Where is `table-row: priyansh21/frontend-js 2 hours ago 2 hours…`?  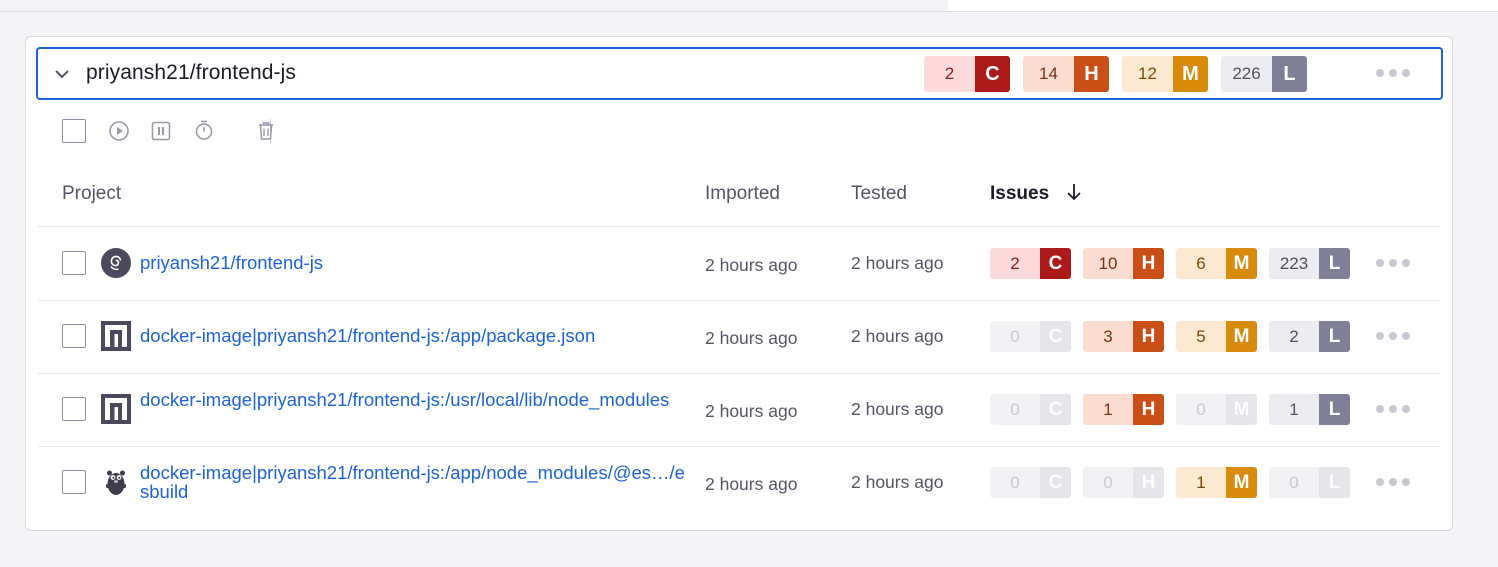
table-row: priyansh21/frontend-js 2 hours ago 2 hours… is located at coordinates (740, 263).